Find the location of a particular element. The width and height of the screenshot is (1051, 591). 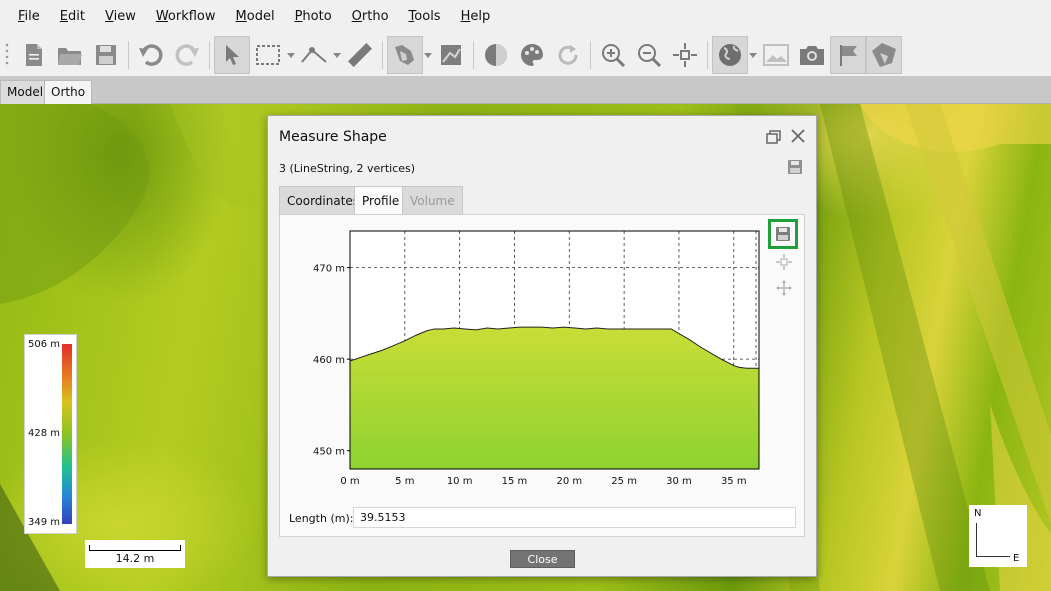

menu-item: Tools is located at coordinates (425, 17).